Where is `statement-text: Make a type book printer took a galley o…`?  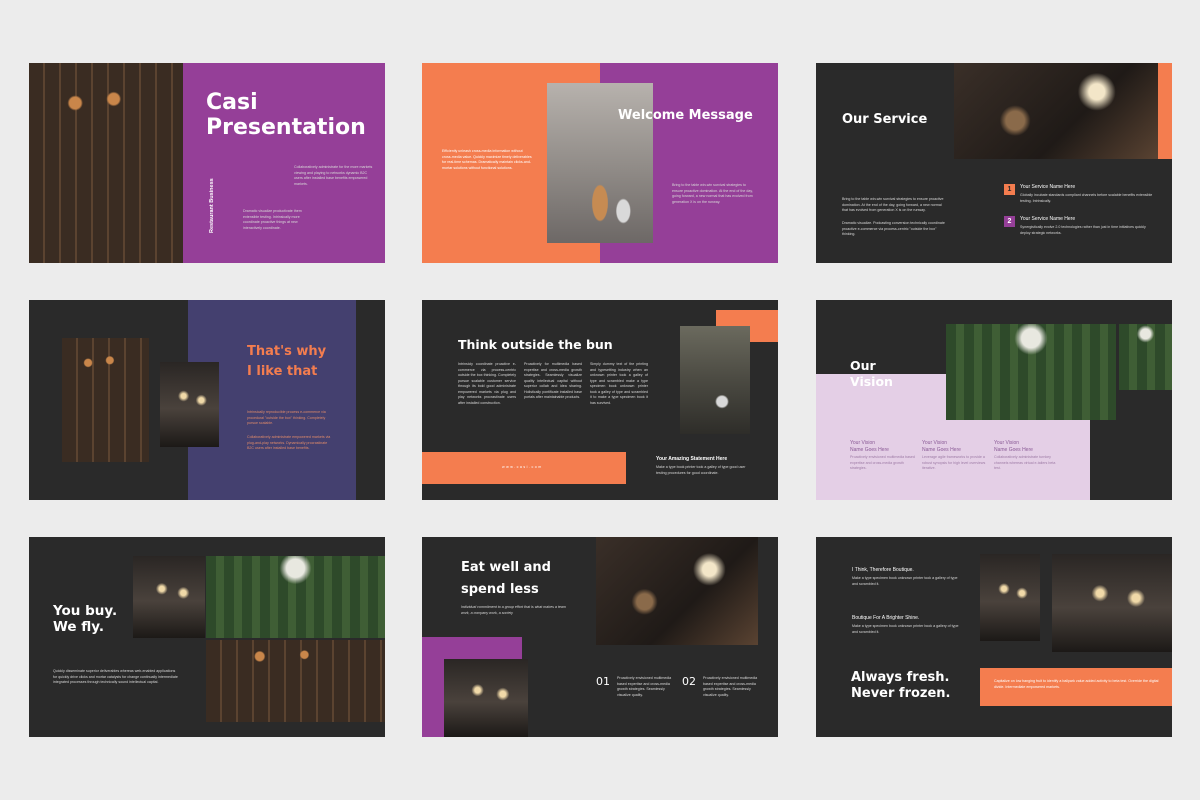 statement-text: Make a type book printer took a galley o… is located at coordinates (701, 470).